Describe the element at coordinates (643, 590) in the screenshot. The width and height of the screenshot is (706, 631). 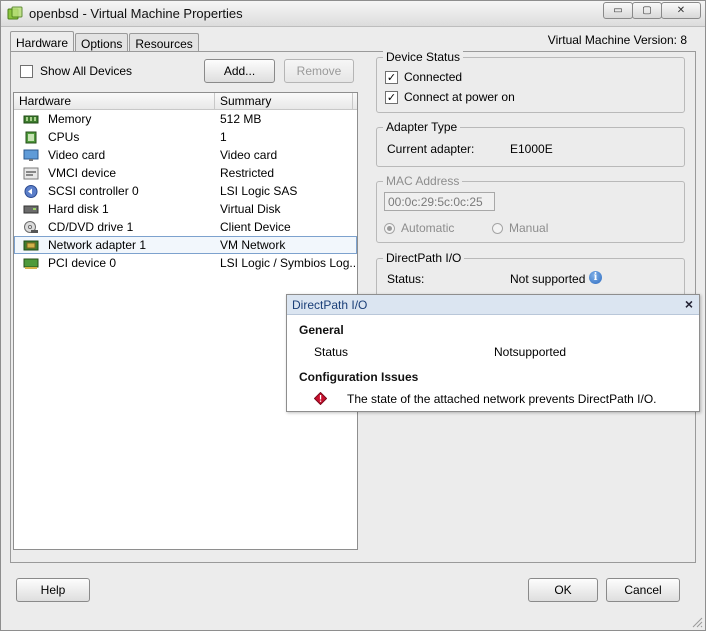
I see `cancel-button: Cancel` at that location.